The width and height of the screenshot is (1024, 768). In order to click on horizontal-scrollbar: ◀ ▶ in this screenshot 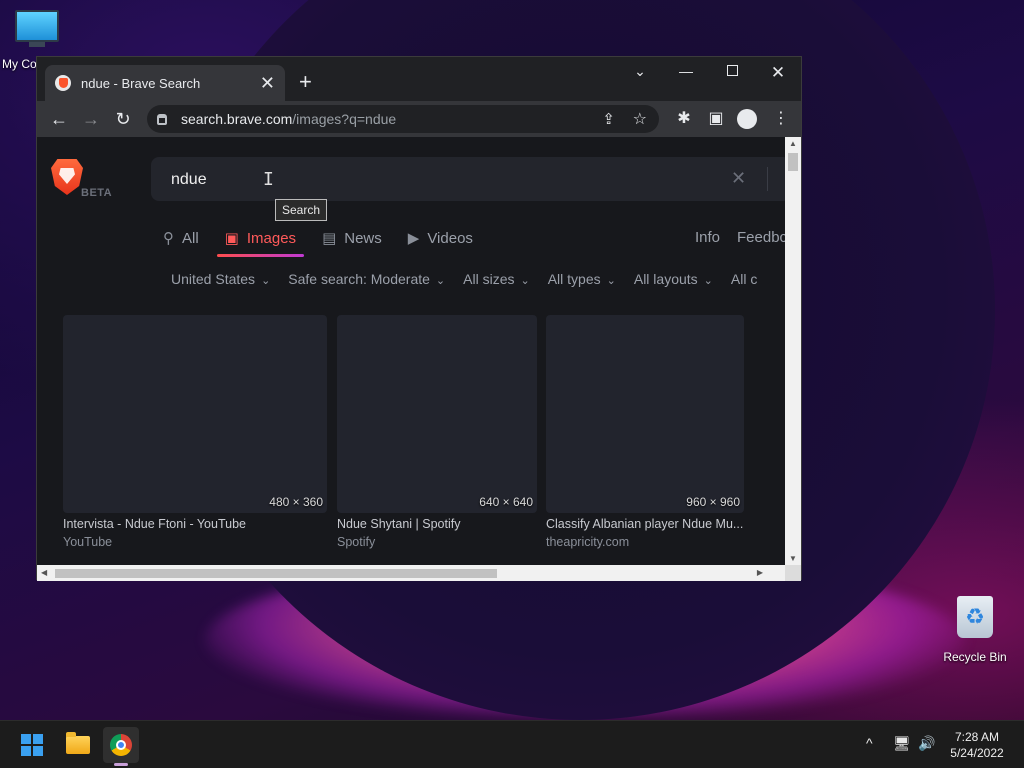, I will do `click(411, 573)`.